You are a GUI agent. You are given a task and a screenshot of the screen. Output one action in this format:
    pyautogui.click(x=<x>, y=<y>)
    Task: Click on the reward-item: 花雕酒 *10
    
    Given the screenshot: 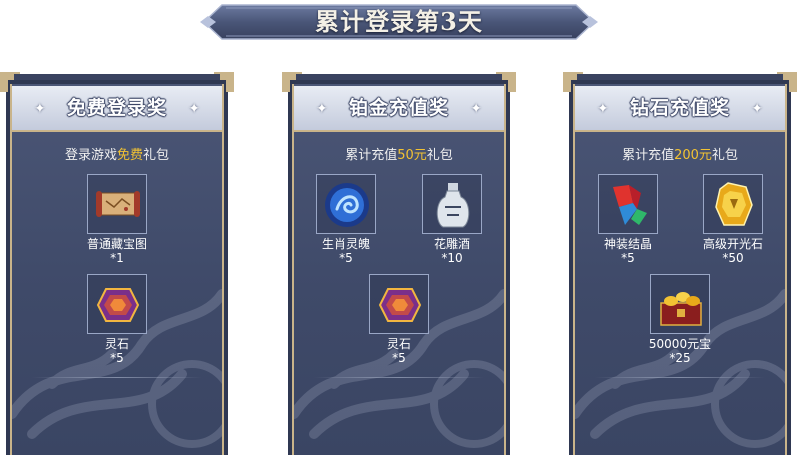 What is the action you would take?
    pyautogui.click(x=452, y=219)
    